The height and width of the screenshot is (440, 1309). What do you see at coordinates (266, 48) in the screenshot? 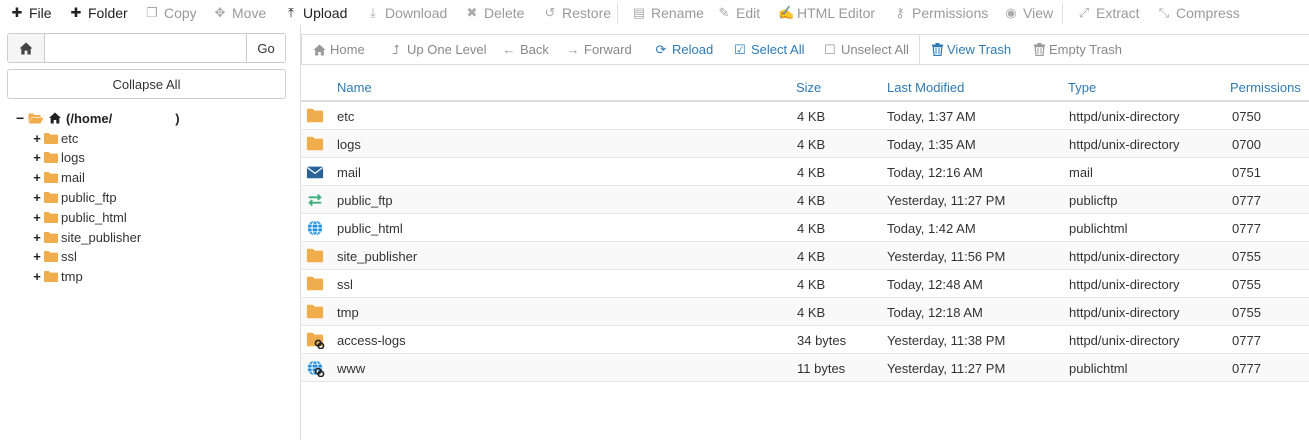
I see `go-button: Go` at bounding box center [266, 48].